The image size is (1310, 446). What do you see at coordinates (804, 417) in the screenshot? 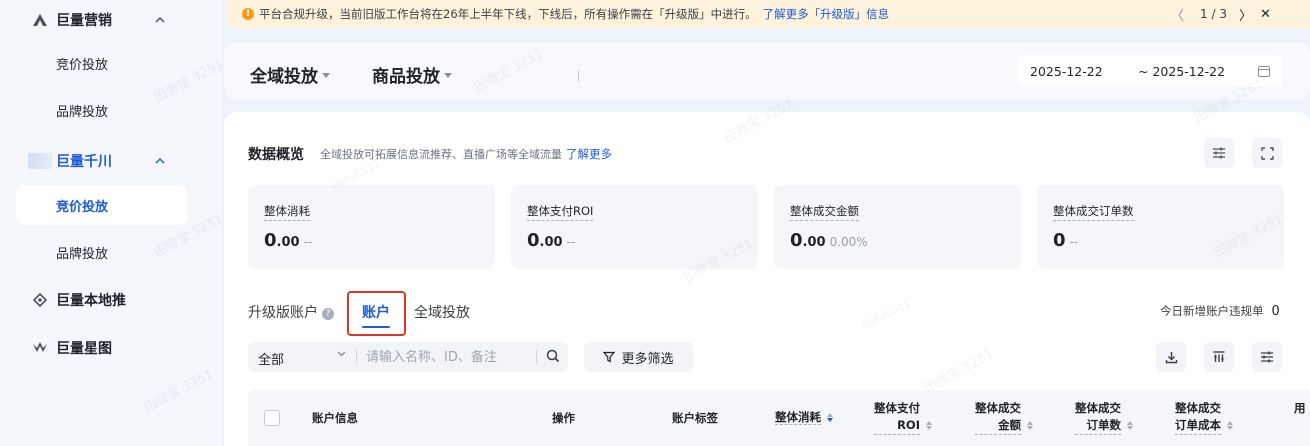
I see `column-total-spend: 整体消耗` at bounding box center [804, 417].